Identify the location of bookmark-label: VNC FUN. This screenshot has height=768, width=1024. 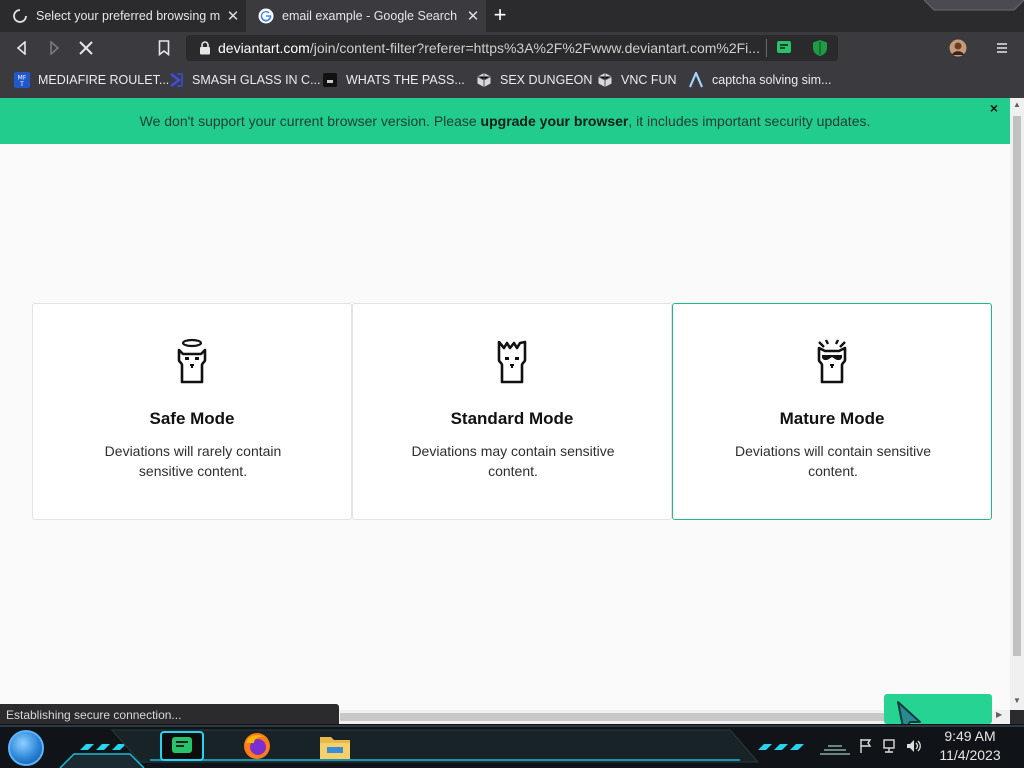
(649, 80).